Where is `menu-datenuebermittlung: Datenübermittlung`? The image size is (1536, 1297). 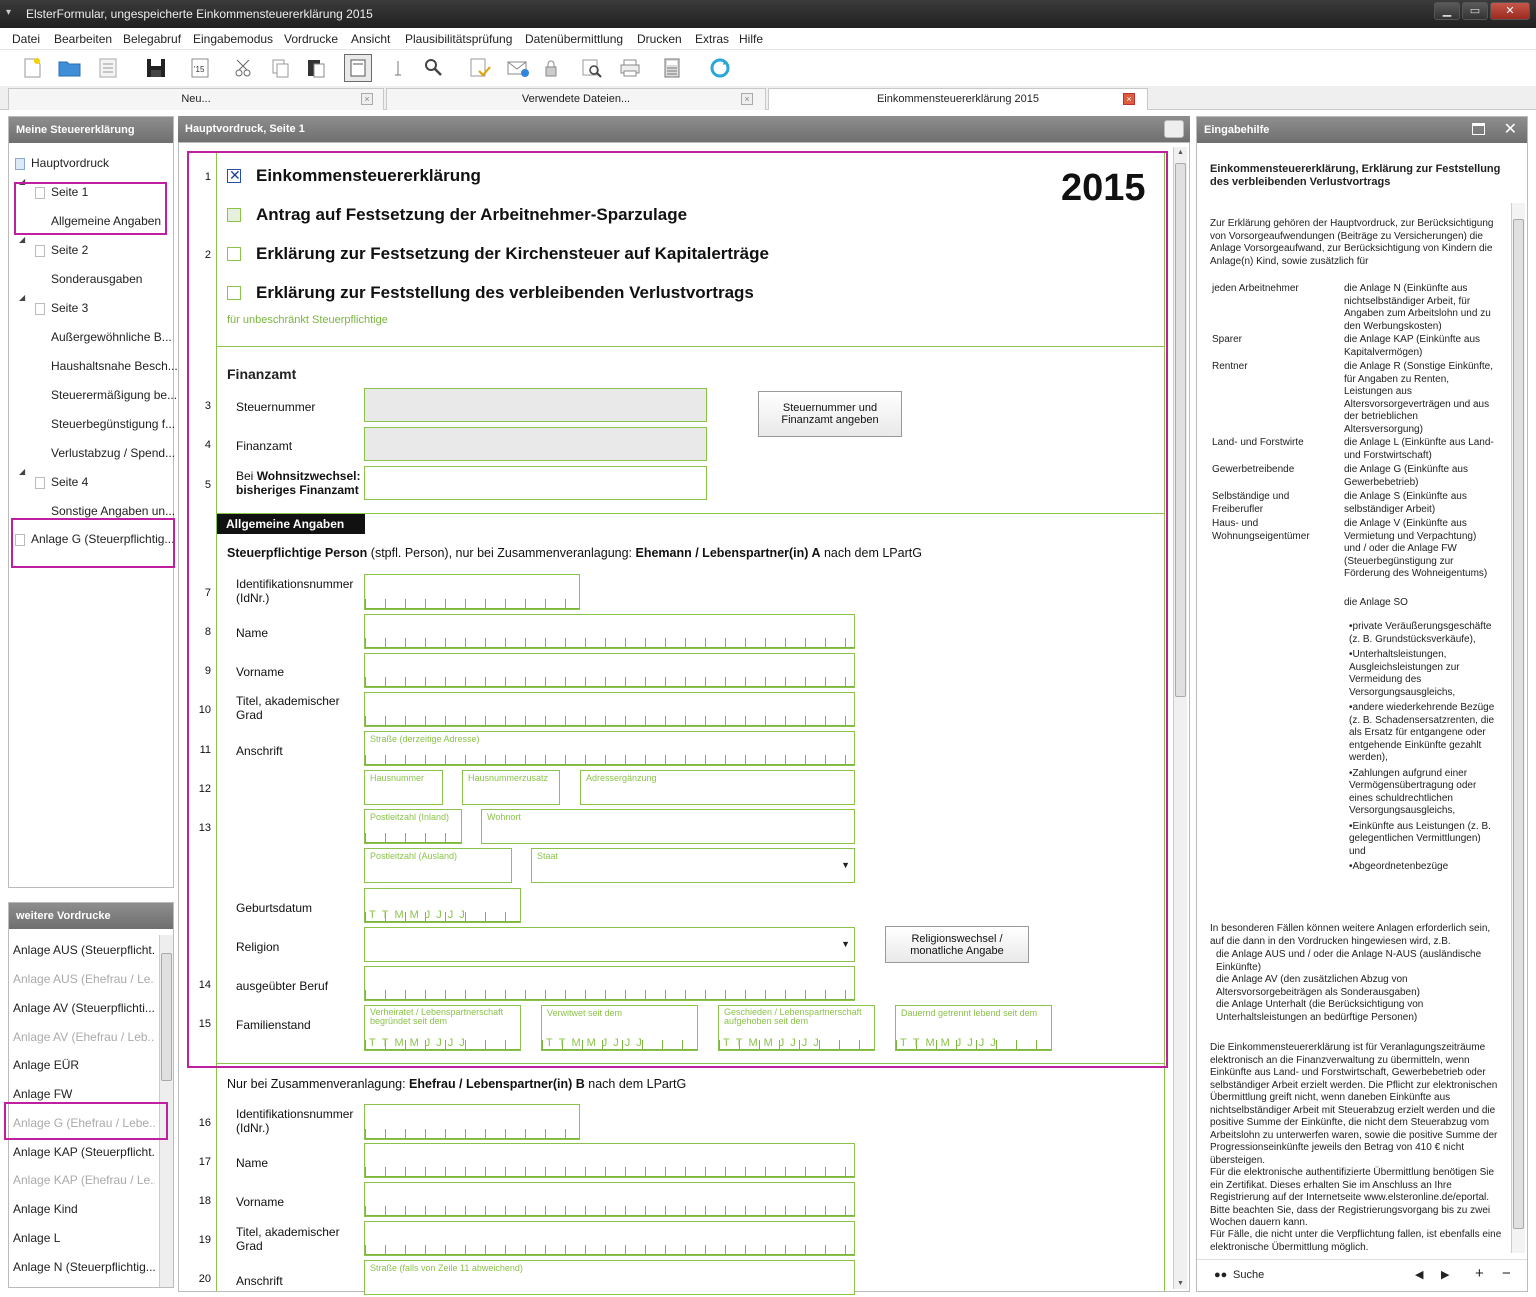 menu-datenuebermittlung: Datenübermittlung is located at coordinates (574, 39).